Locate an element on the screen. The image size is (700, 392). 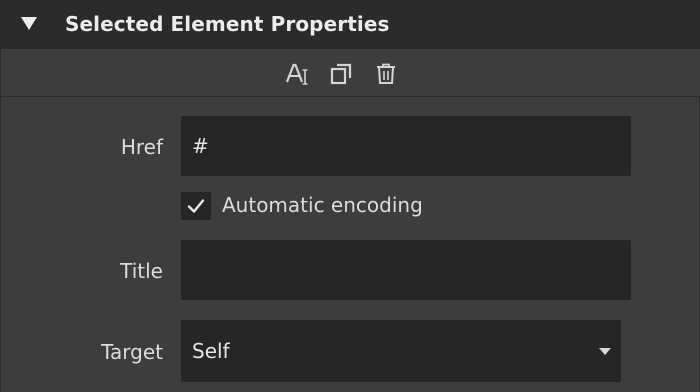
checkmark-icon is located at coordinates (196, 206).